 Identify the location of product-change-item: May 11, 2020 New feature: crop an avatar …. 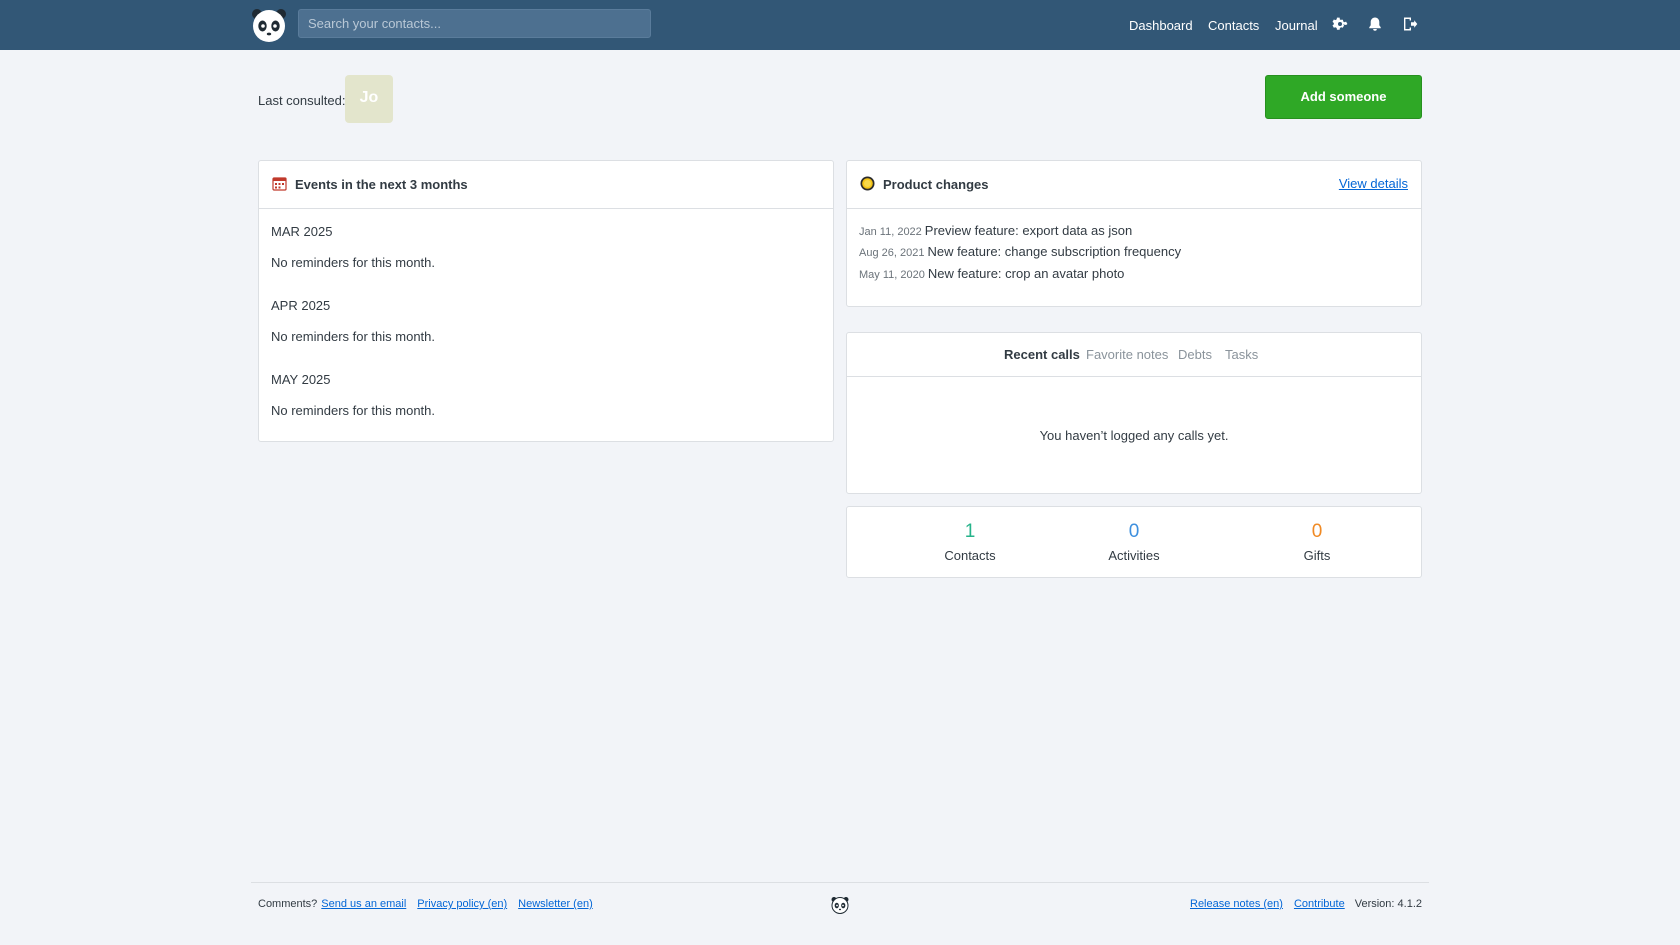
(991, 273).